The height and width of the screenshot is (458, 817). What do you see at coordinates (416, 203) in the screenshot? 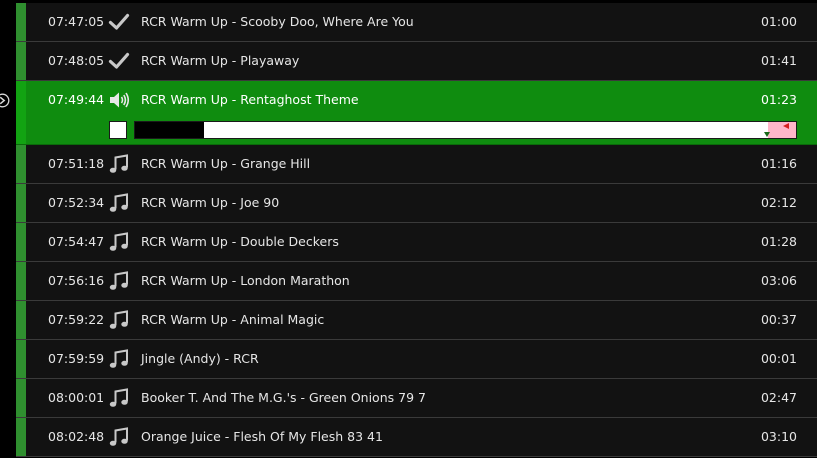
I see `playlist-row: 07:52:34 RCR Warm Up - Joe 90 02:12` at bounding box center [416, 203].